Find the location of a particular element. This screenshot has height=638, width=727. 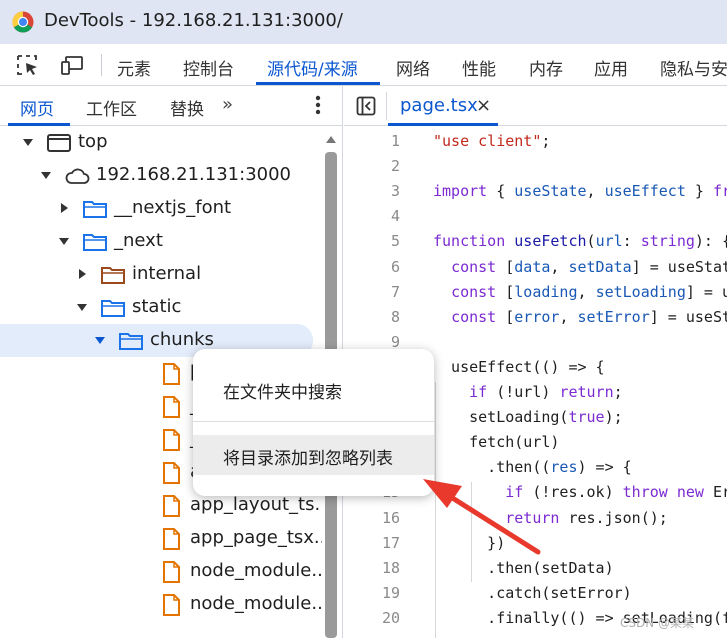

code-text: "use client"; is located at coordinates (492, 141).